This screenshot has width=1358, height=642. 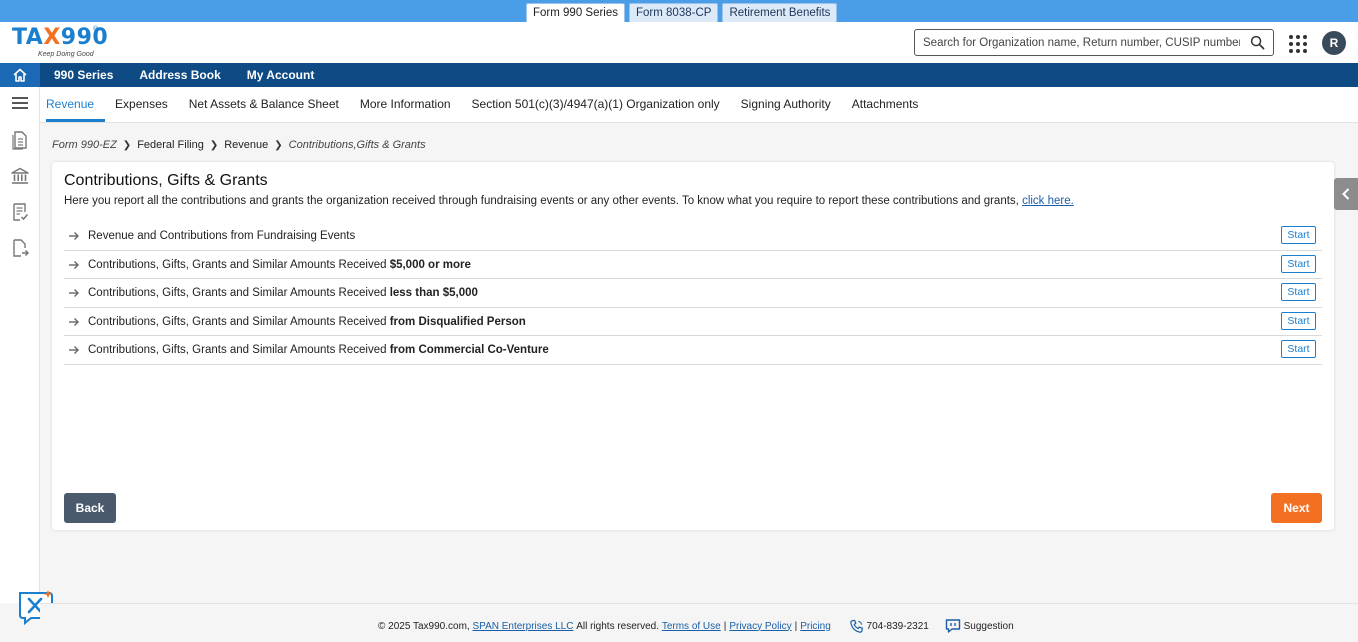 What do you see at coordinates (691, 626) in the screenshot?
I see `footer-terms-link: Terms of Use` at bounding box center [691, 626].